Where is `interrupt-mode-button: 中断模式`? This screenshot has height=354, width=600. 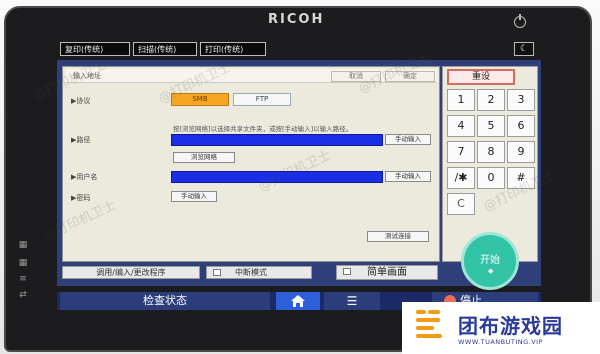 interrupt-mode-button: 中断模式 is located at coordinates (259, 272).